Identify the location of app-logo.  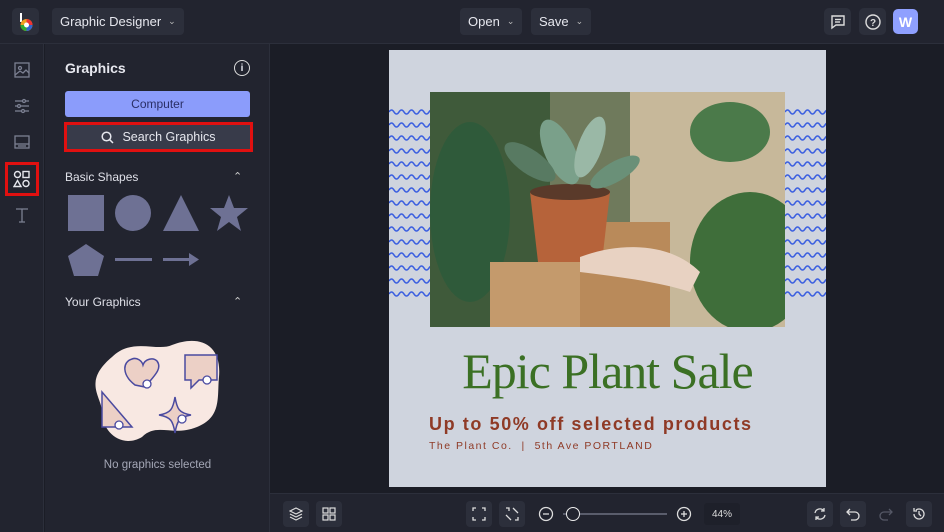
(25, 21).